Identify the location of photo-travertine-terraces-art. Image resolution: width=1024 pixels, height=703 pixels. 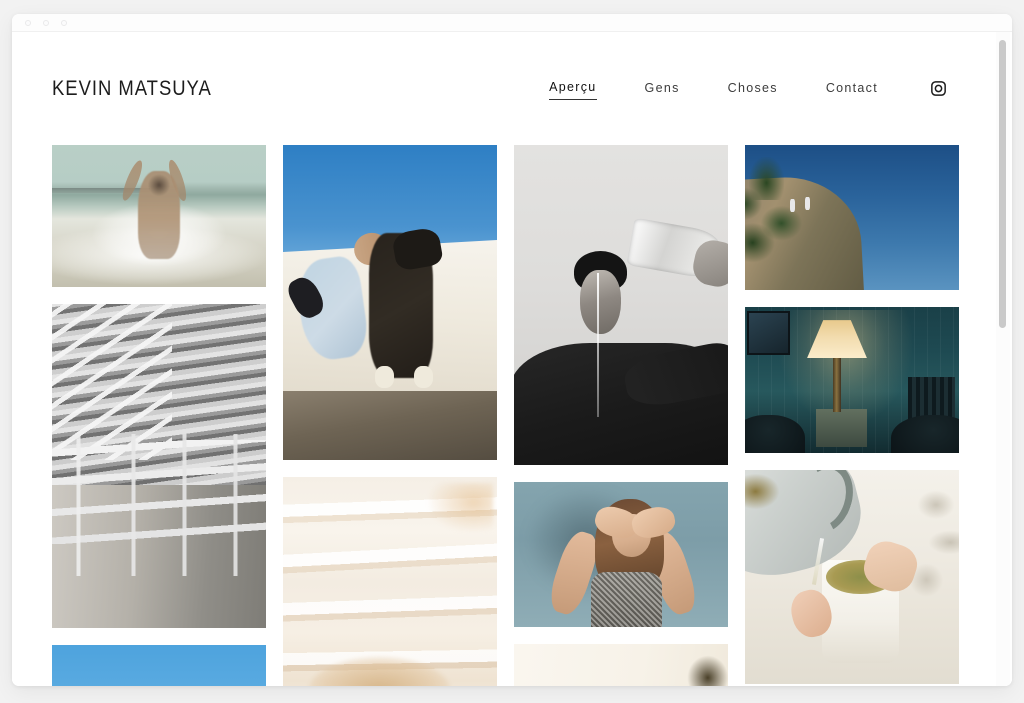
(390, 581).